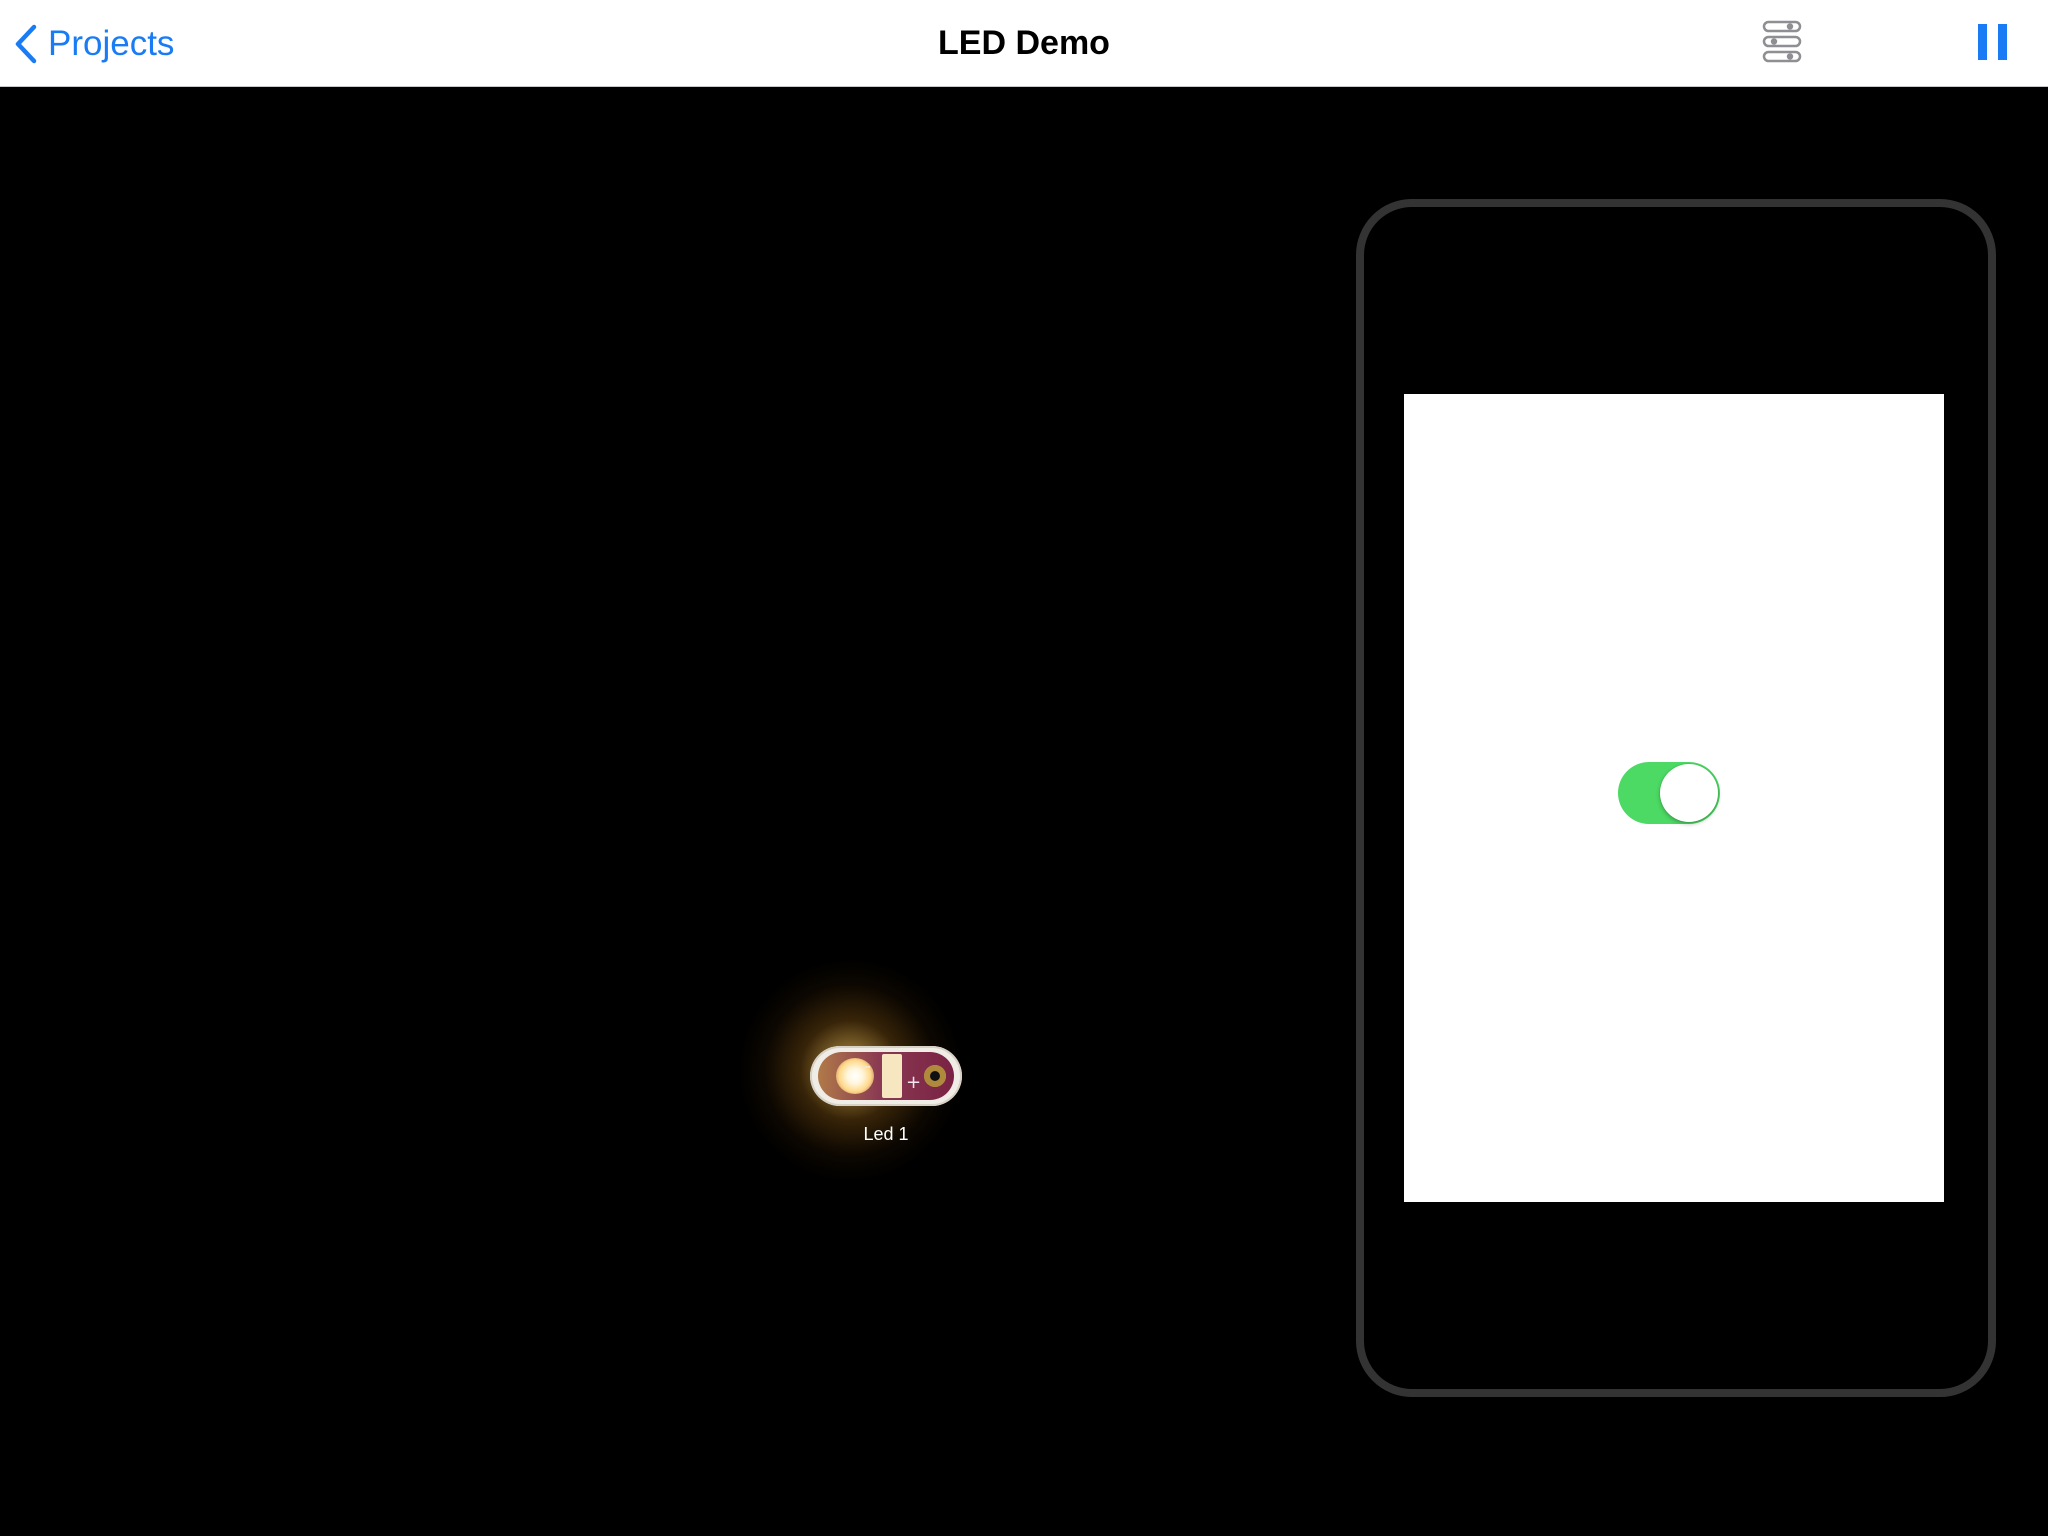 This screenshot has height=1536, width=2048. I want to click on minus-icon, so click(866, 1067).